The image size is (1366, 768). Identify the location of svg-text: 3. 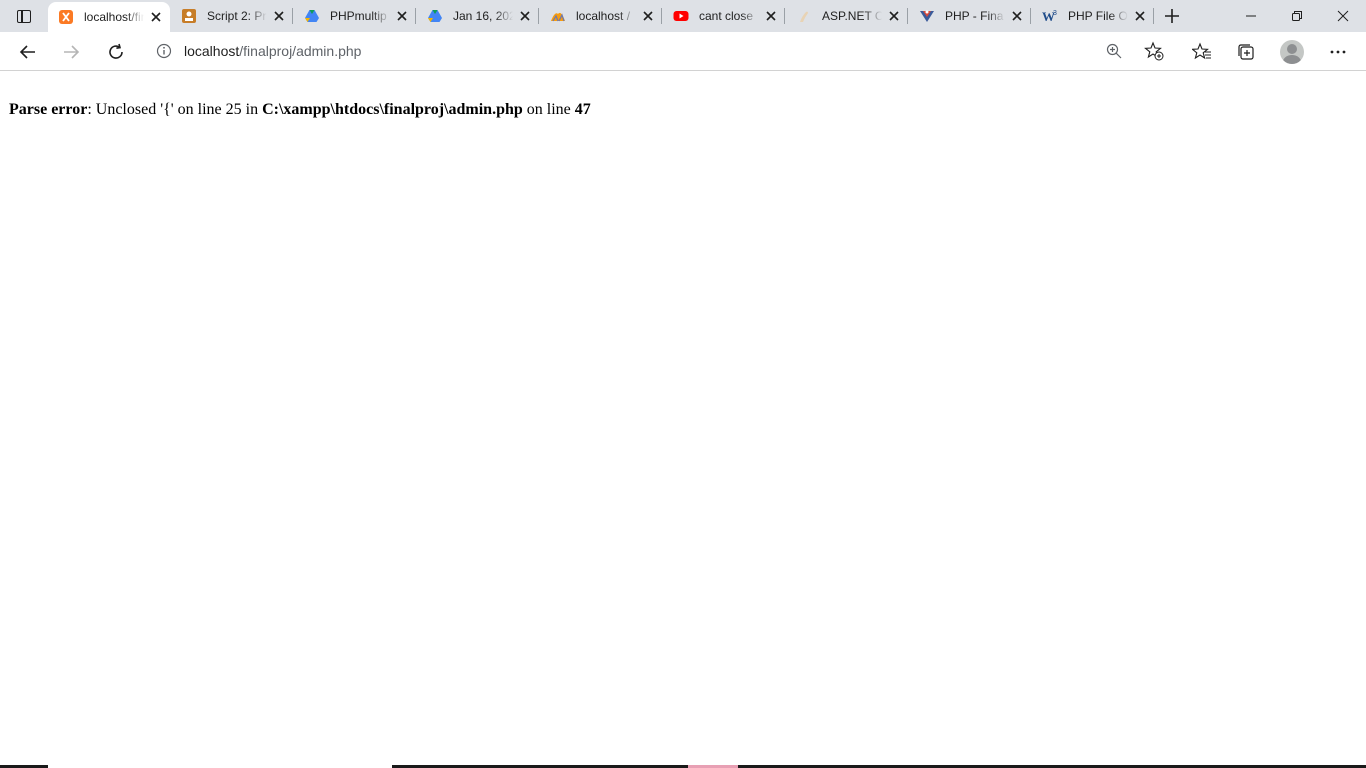
(1055, 13).